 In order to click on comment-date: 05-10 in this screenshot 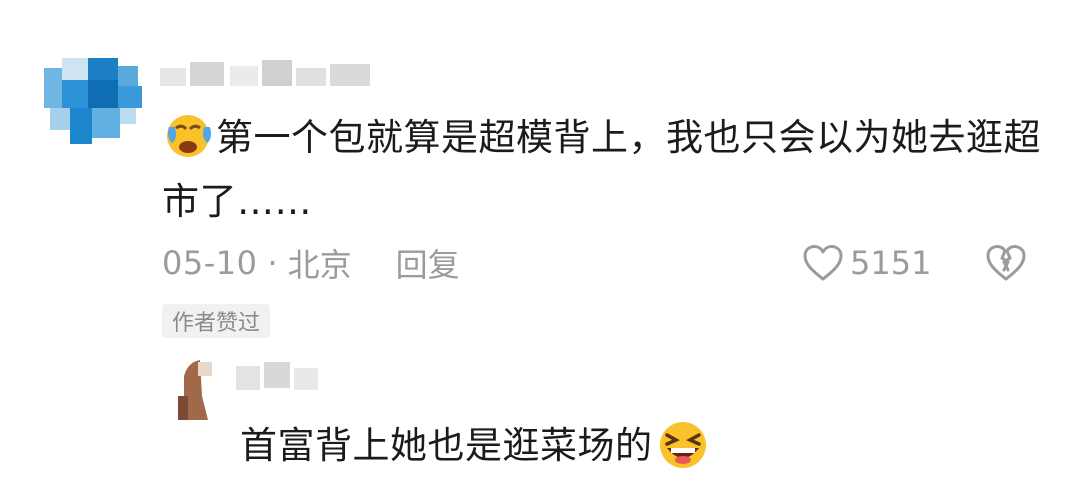, I will do `click(210, 263)`.